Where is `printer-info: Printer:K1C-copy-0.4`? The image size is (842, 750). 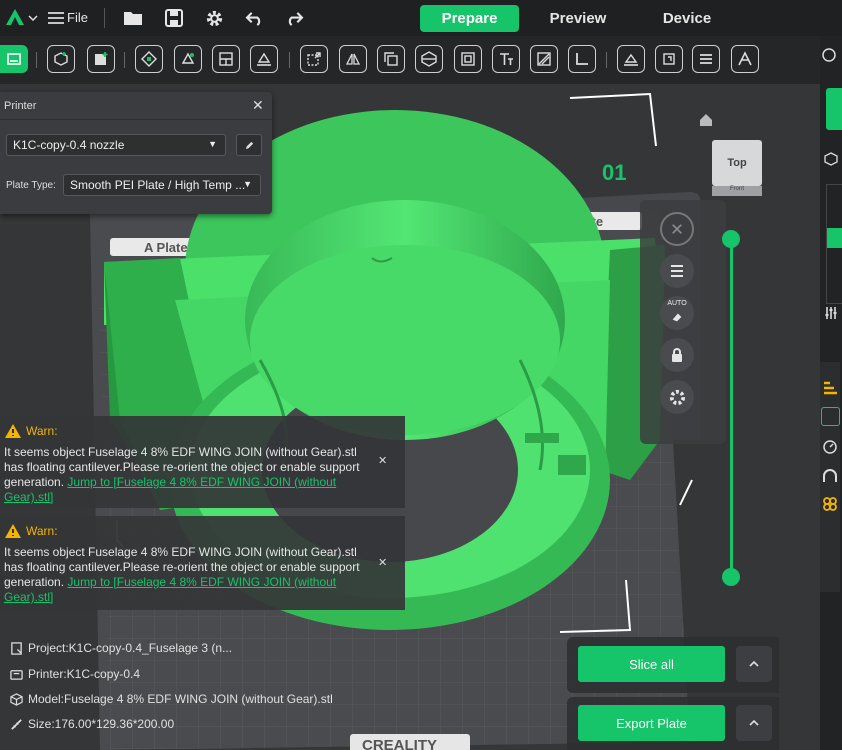
printer-info: Printer:K1C-copy-0.4 is located at coordinates (75, 674).